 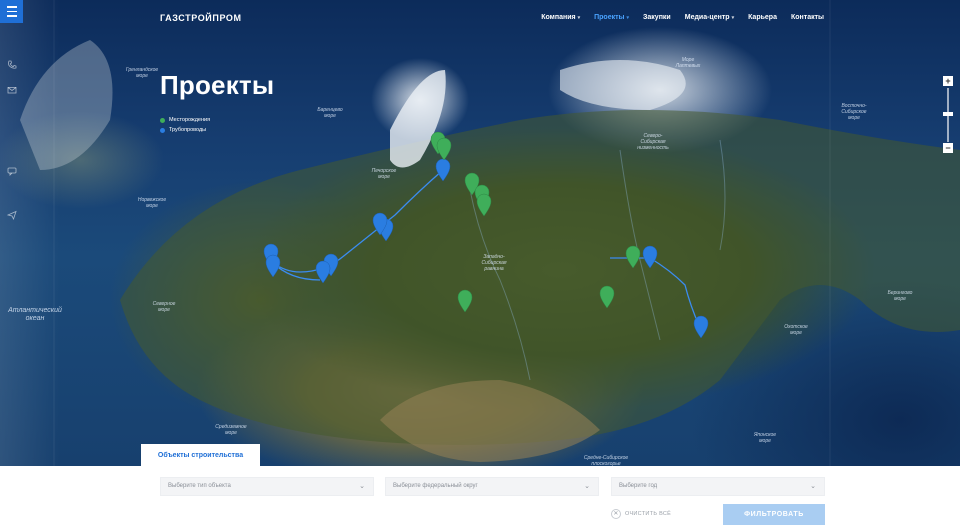 I want to click on legend-item-deposits: Месторождения, so click(x=185, y=120).